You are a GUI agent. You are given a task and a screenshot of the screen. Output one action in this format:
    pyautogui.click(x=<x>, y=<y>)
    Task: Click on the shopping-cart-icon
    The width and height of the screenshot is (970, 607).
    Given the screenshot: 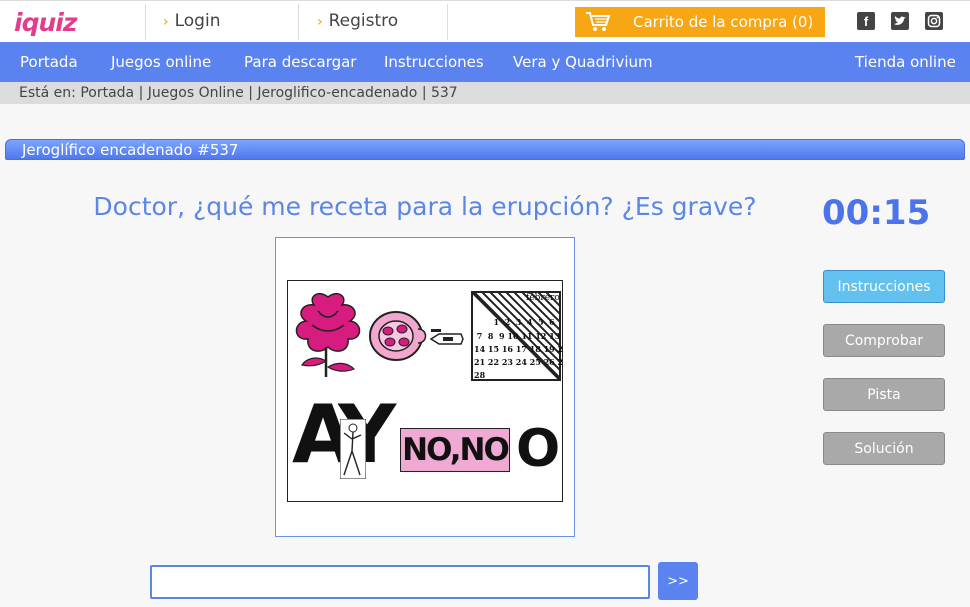 What is the action you would take?
    pyautogui.click(x=598, y=21)
    